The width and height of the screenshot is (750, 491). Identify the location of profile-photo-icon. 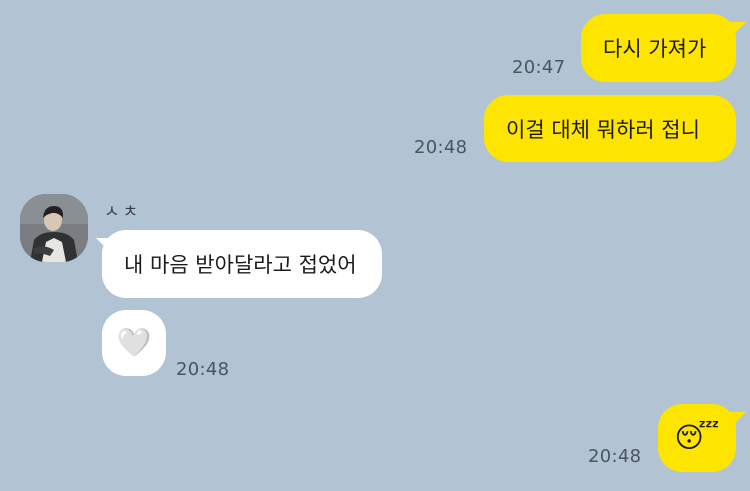
(54, 228).